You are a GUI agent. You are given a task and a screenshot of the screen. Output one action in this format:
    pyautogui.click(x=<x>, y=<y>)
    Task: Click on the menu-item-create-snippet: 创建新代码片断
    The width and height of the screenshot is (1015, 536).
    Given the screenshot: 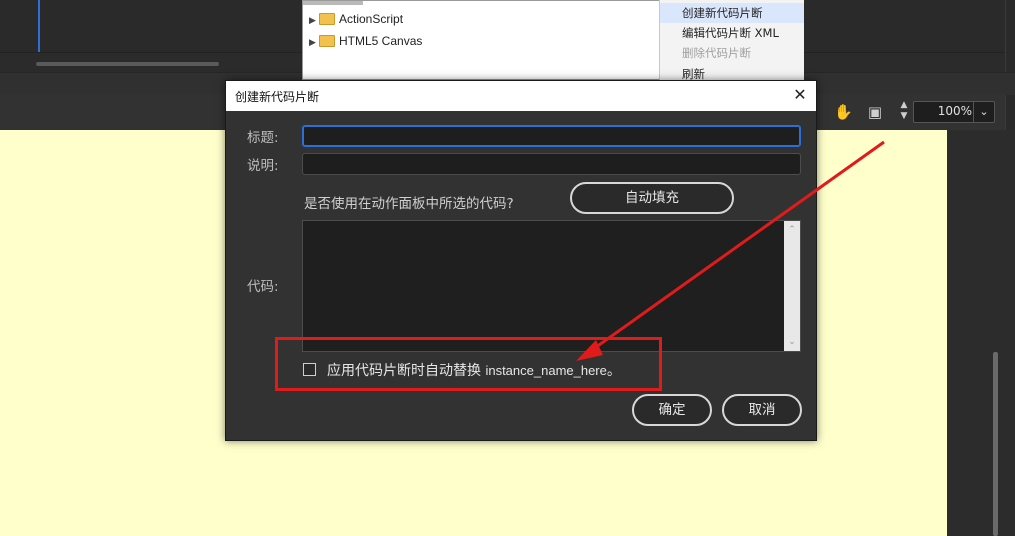 What is the action you would take?
    pyautogui.click(x=732, y=13)
    